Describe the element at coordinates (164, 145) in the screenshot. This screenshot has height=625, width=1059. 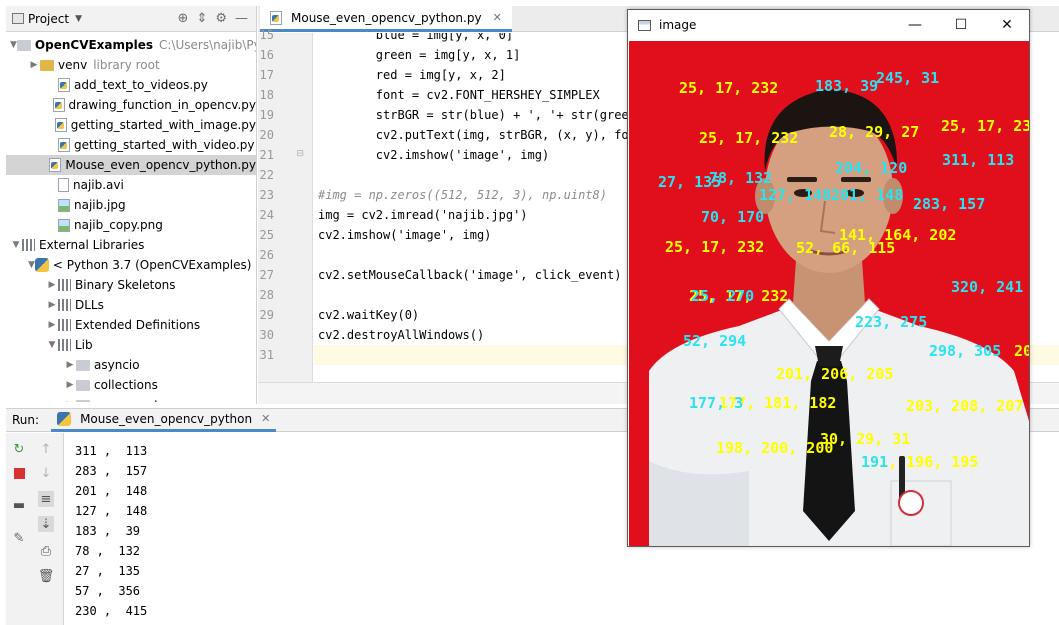
I see `tree-item-label: getting_started_with_video.py` at that location.